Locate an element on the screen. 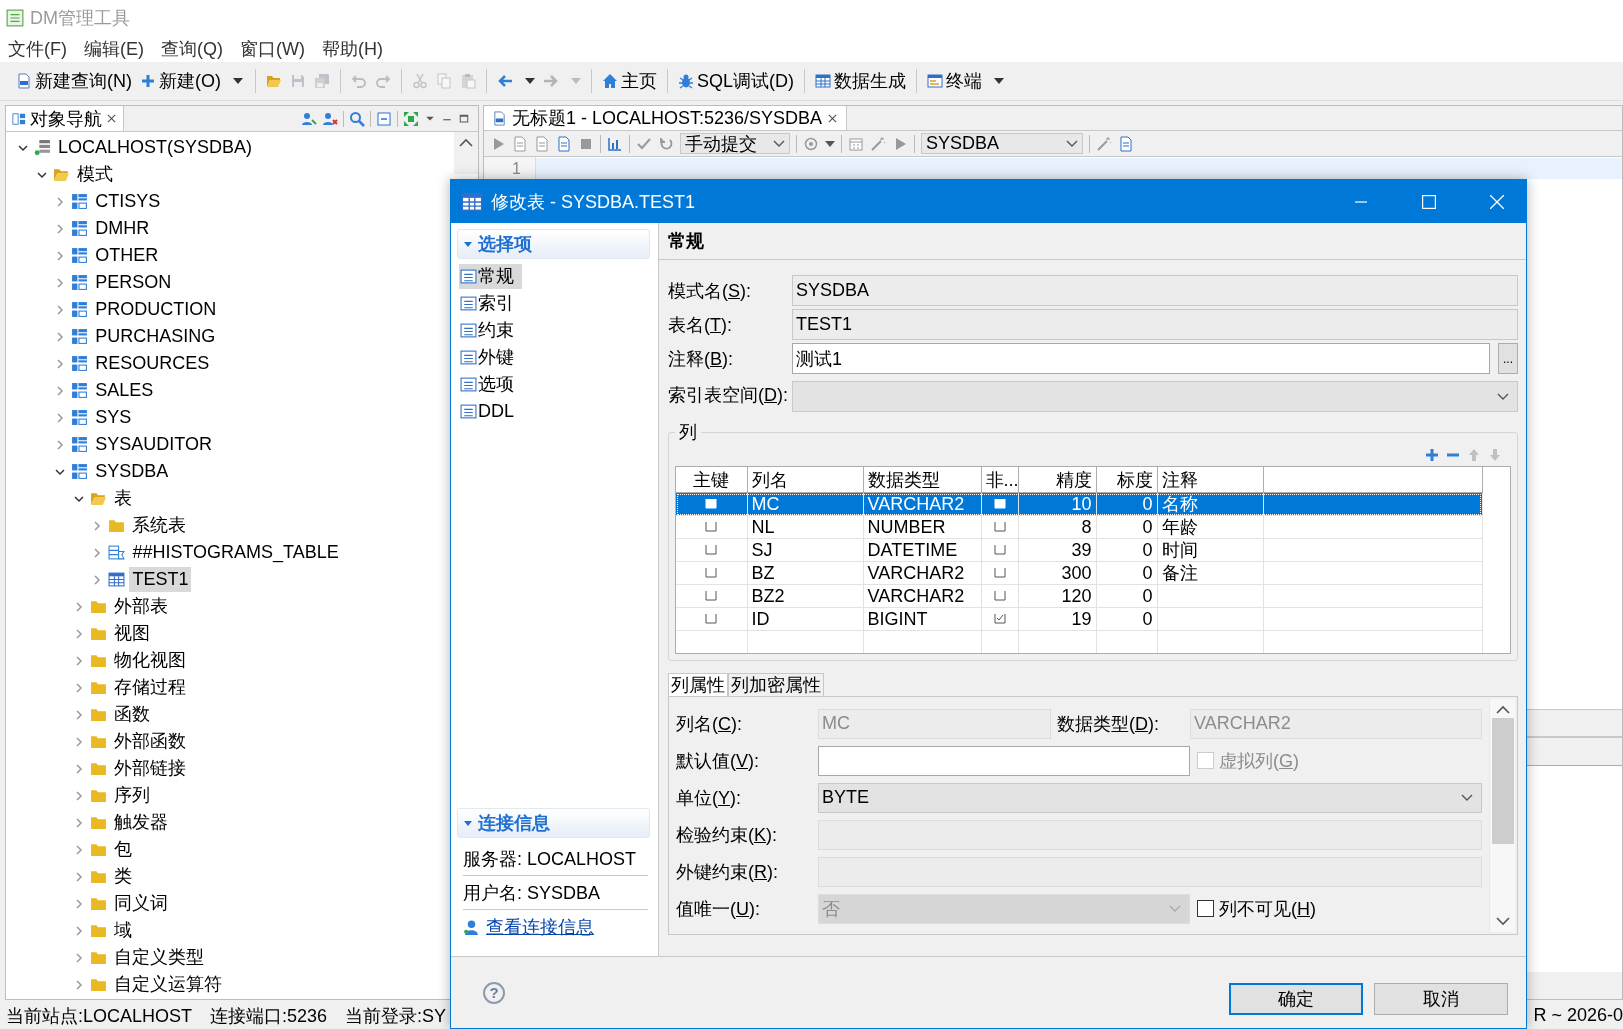  column-header: 精度 is located at coordinates (1057, 480).